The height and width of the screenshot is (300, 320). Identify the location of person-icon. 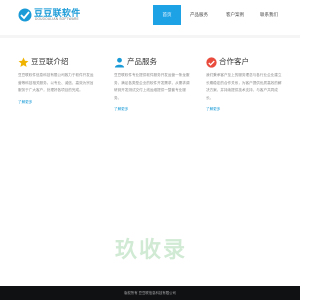
(119, 62).